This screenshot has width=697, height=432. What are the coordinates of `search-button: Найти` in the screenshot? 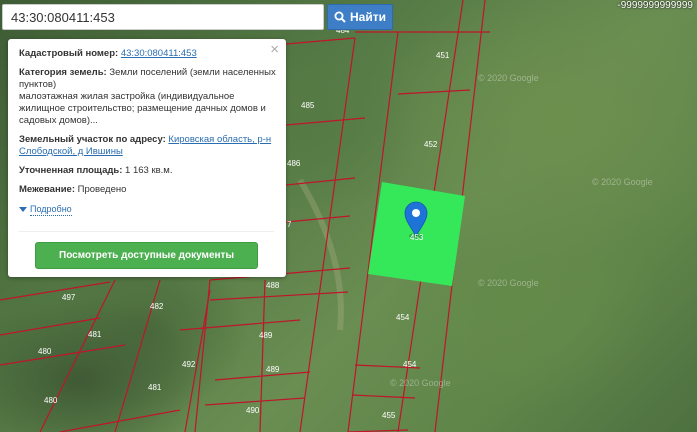 It's located at (360, 17).